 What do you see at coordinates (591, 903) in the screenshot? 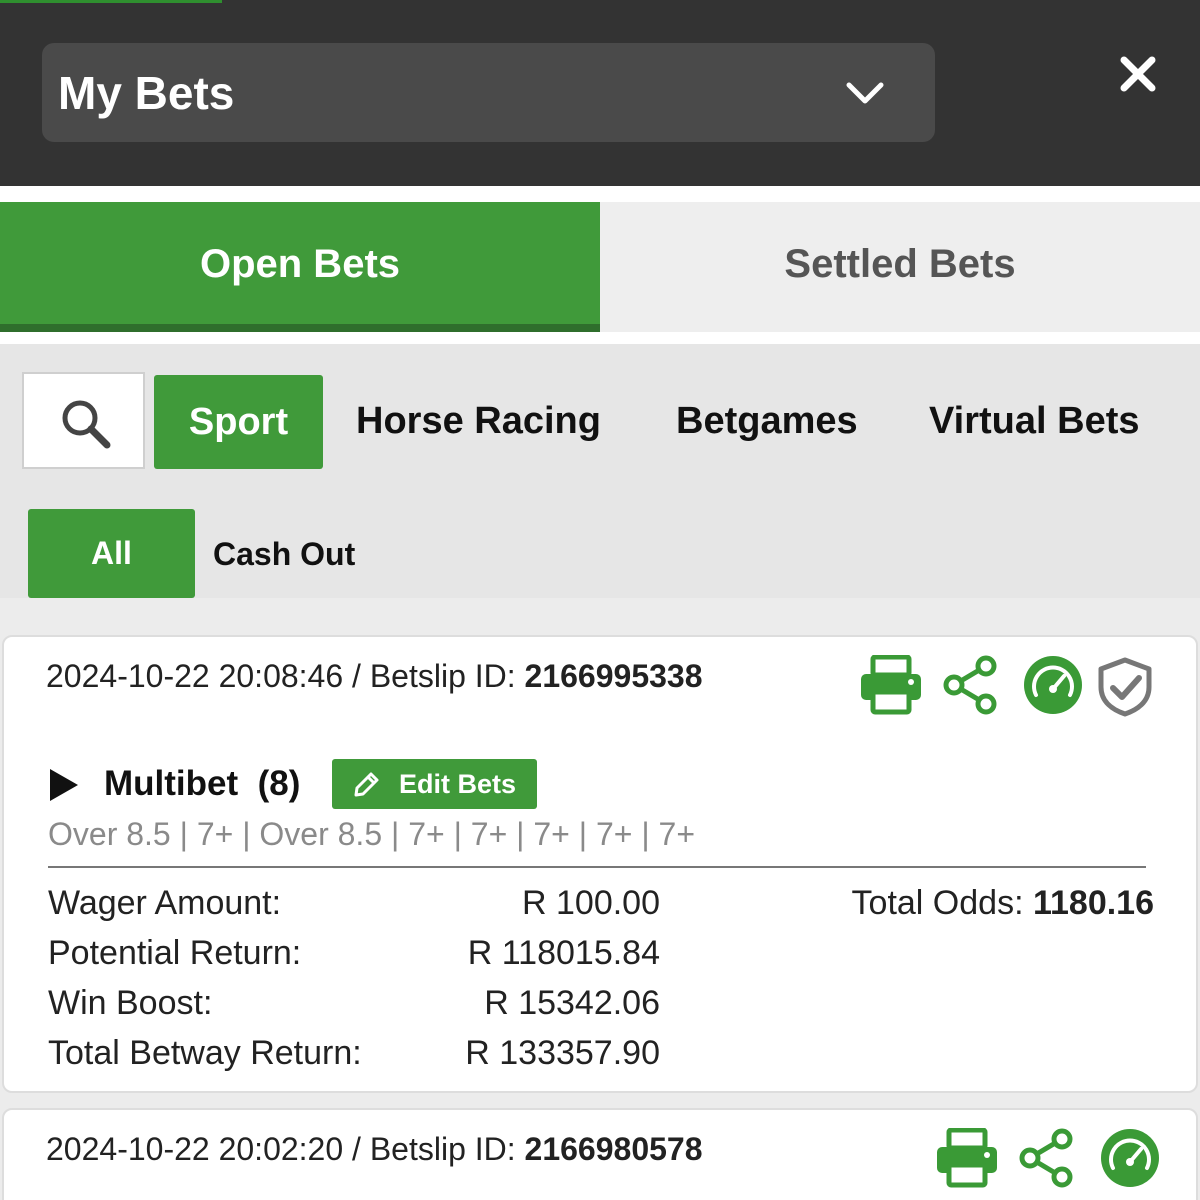
I see `wager-value: R 100.00` at bounding box center [591, 903].